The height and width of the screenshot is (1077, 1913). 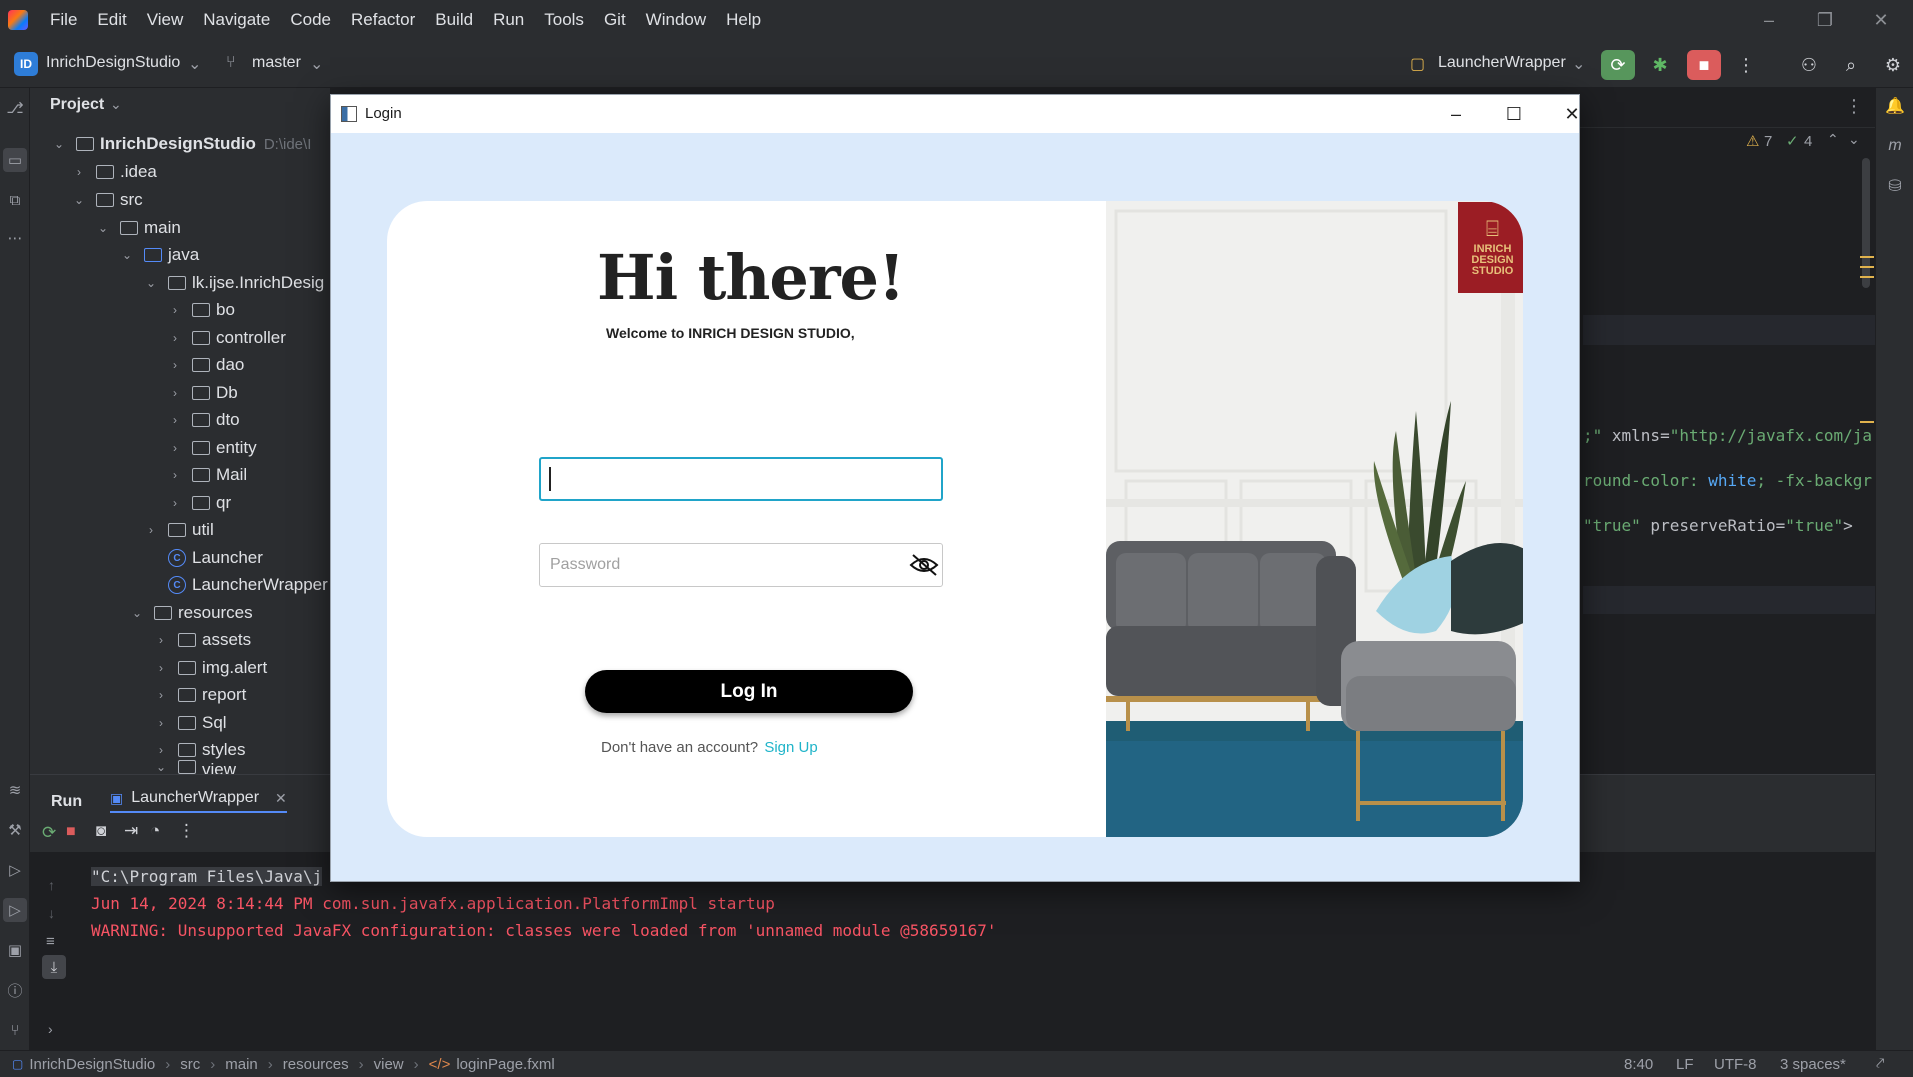 What do you see at coordinates (15, 238) in the screenshot?
I see `more-tools-icon: ⋯` at bounding box center [15, 238].